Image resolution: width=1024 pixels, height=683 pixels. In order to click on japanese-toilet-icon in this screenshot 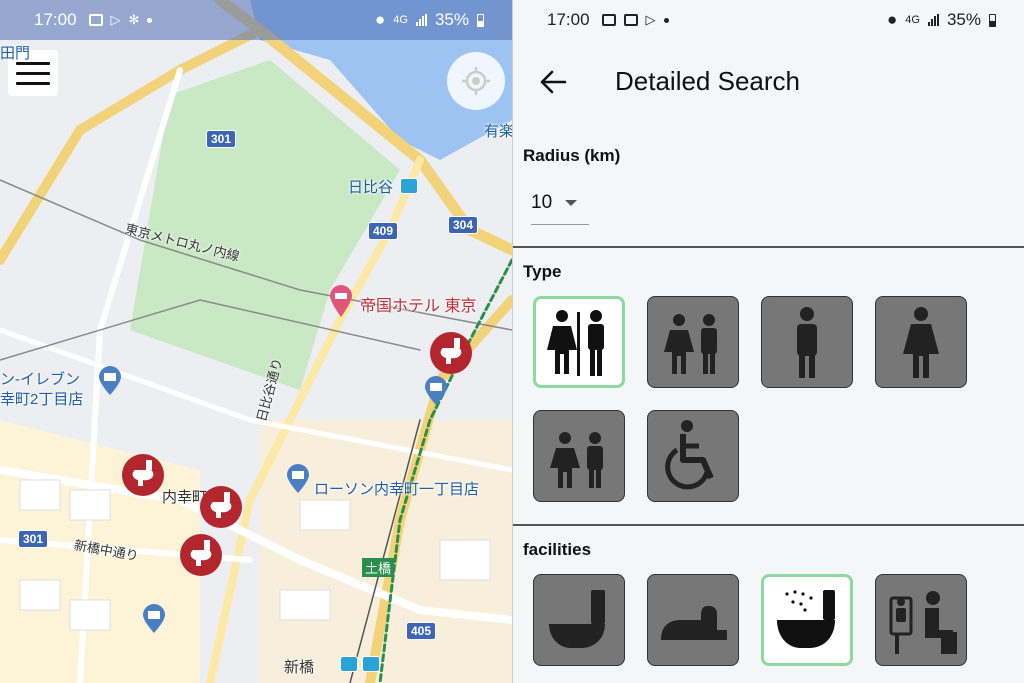, I will do `click(694, 623)`.